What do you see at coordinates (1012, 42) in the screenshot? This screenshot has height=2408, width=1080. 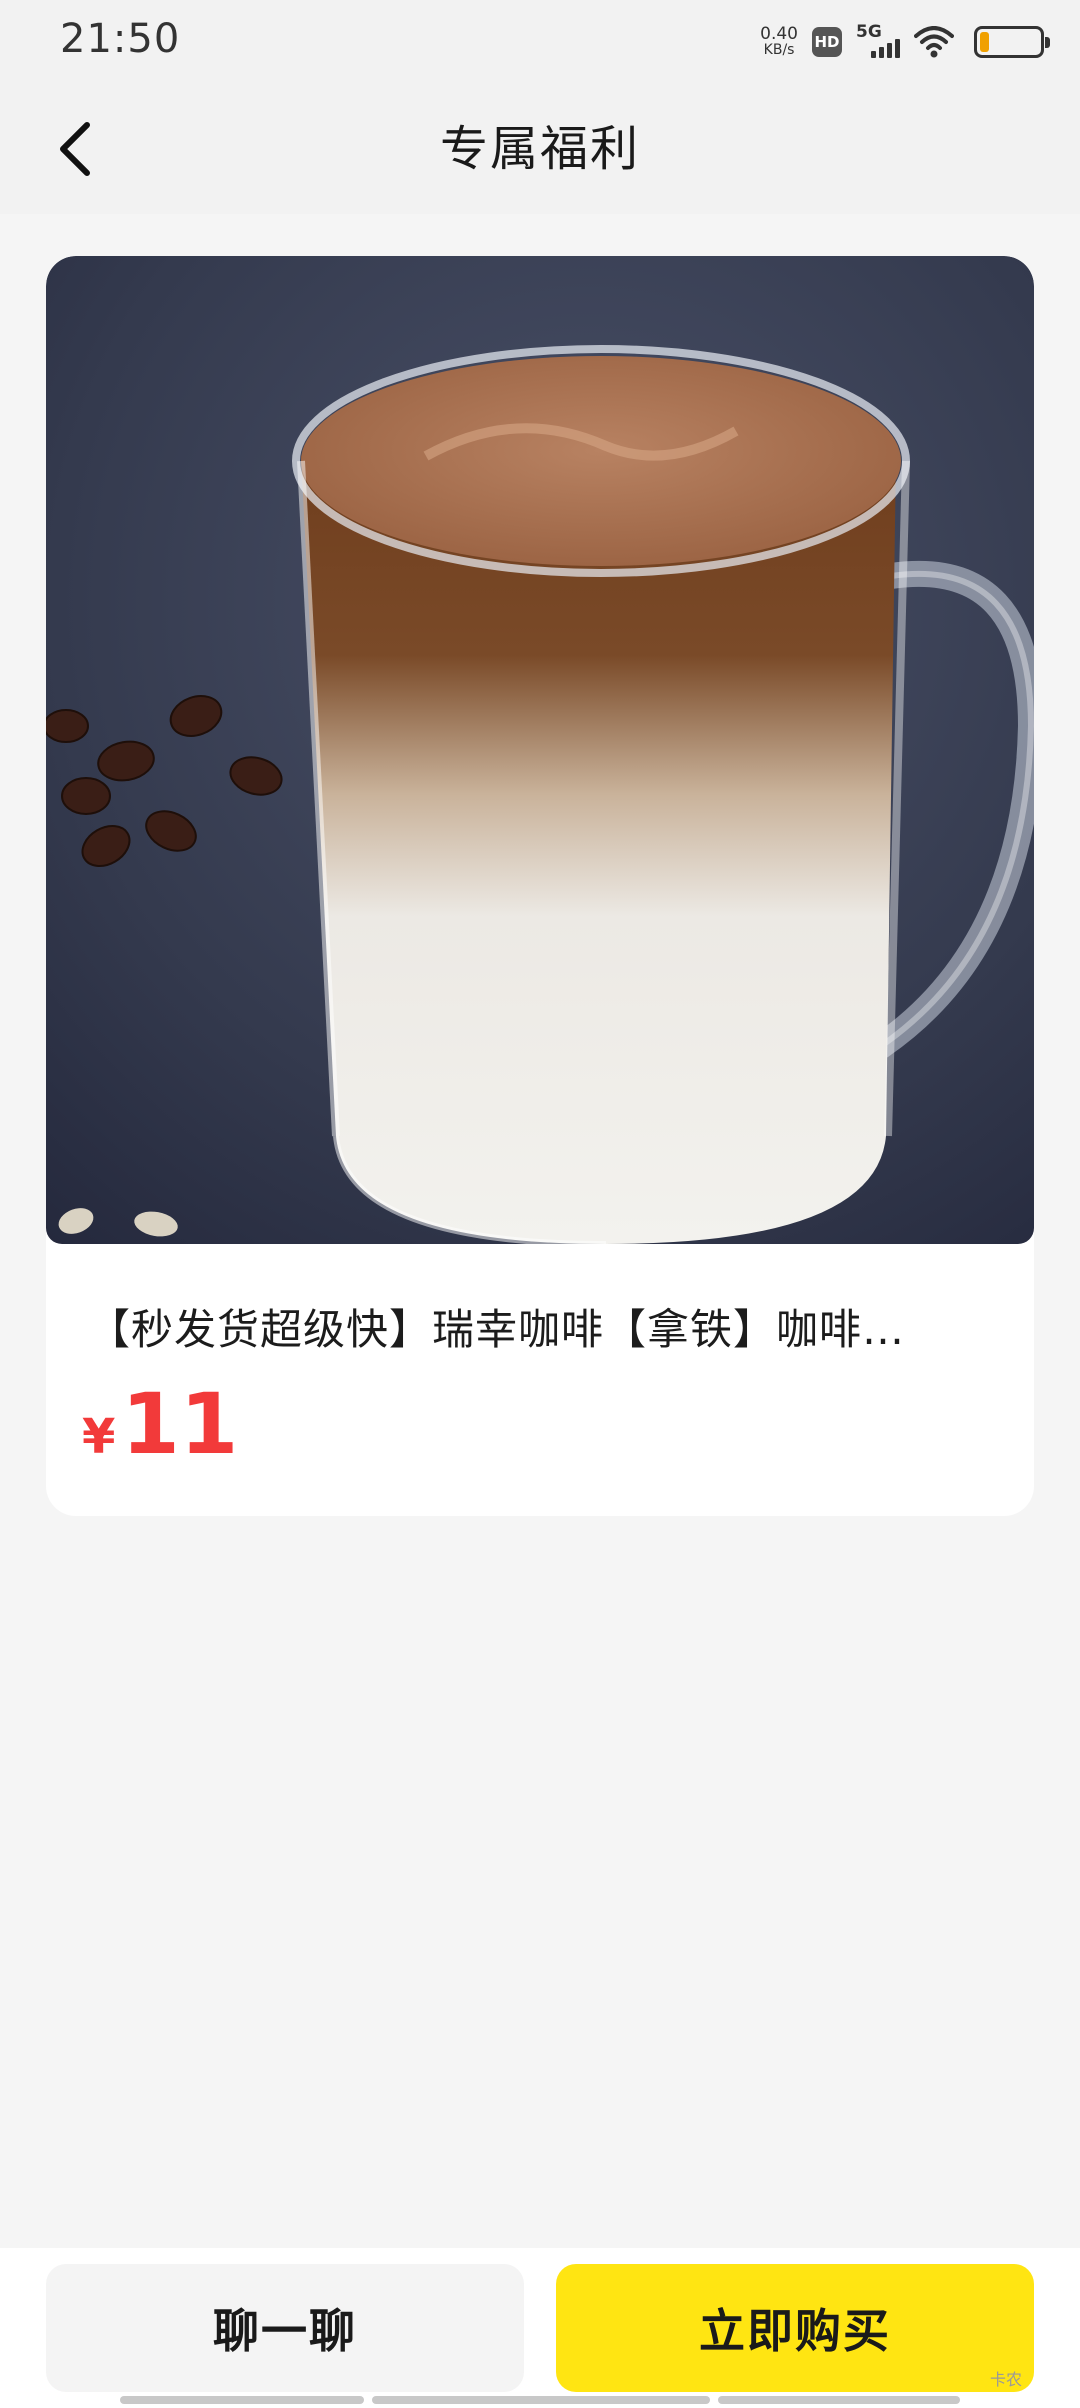 I see `battery-icon` at bounding box center [1012, 42].